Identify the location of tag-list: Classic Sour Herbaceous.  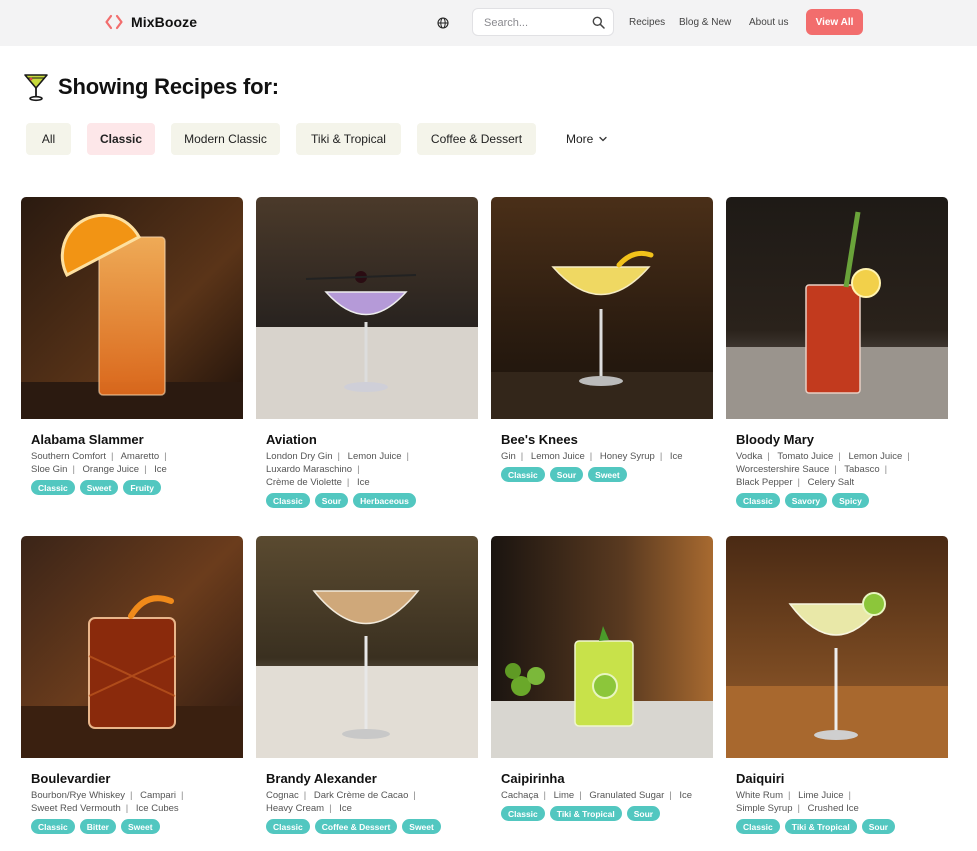
(372, 500).